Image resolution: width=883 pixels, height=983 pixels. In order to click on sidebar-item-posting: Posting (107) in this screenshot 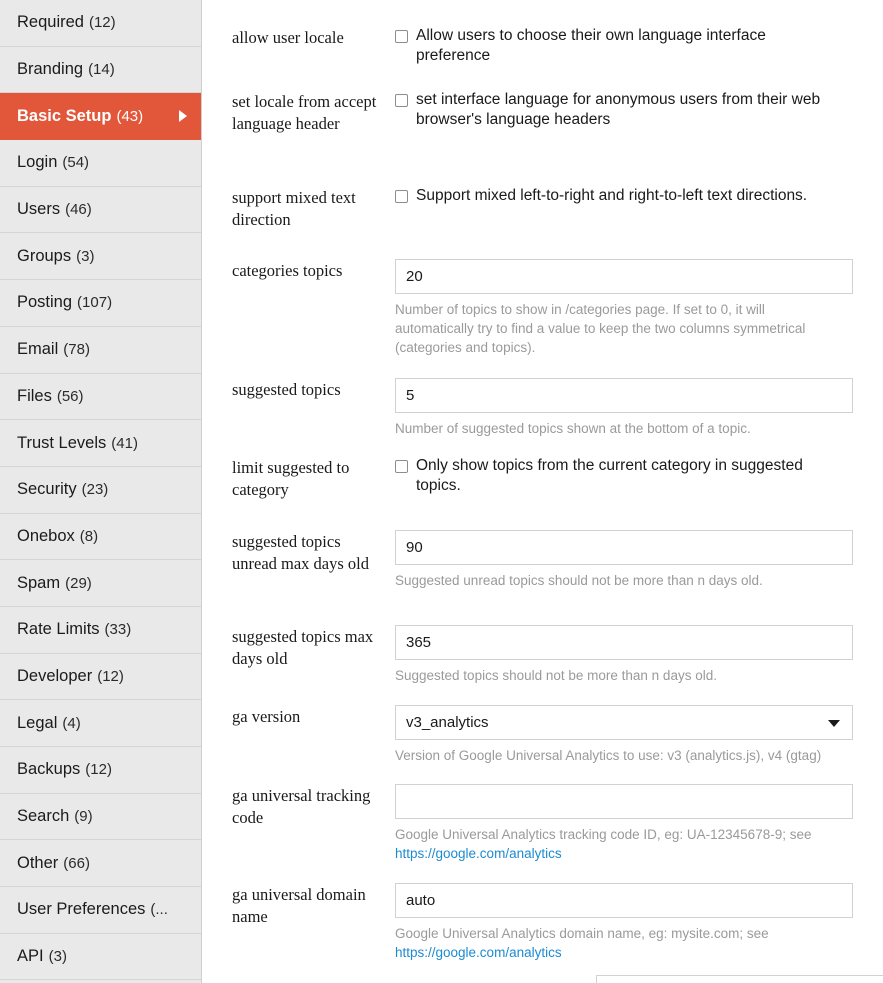, I will do `click(100, 303)`.